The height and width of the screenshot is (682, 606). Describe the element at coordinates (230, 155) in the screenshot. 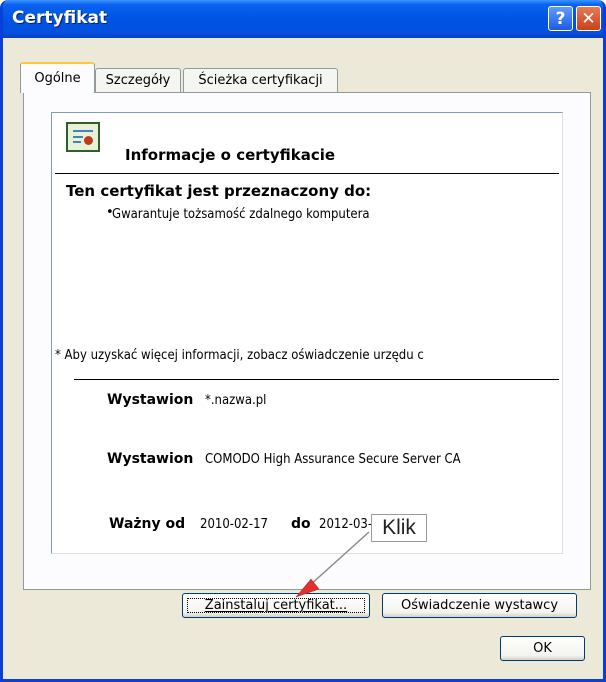

I see `info-heading: Informacje o certyfikacie` at that location.